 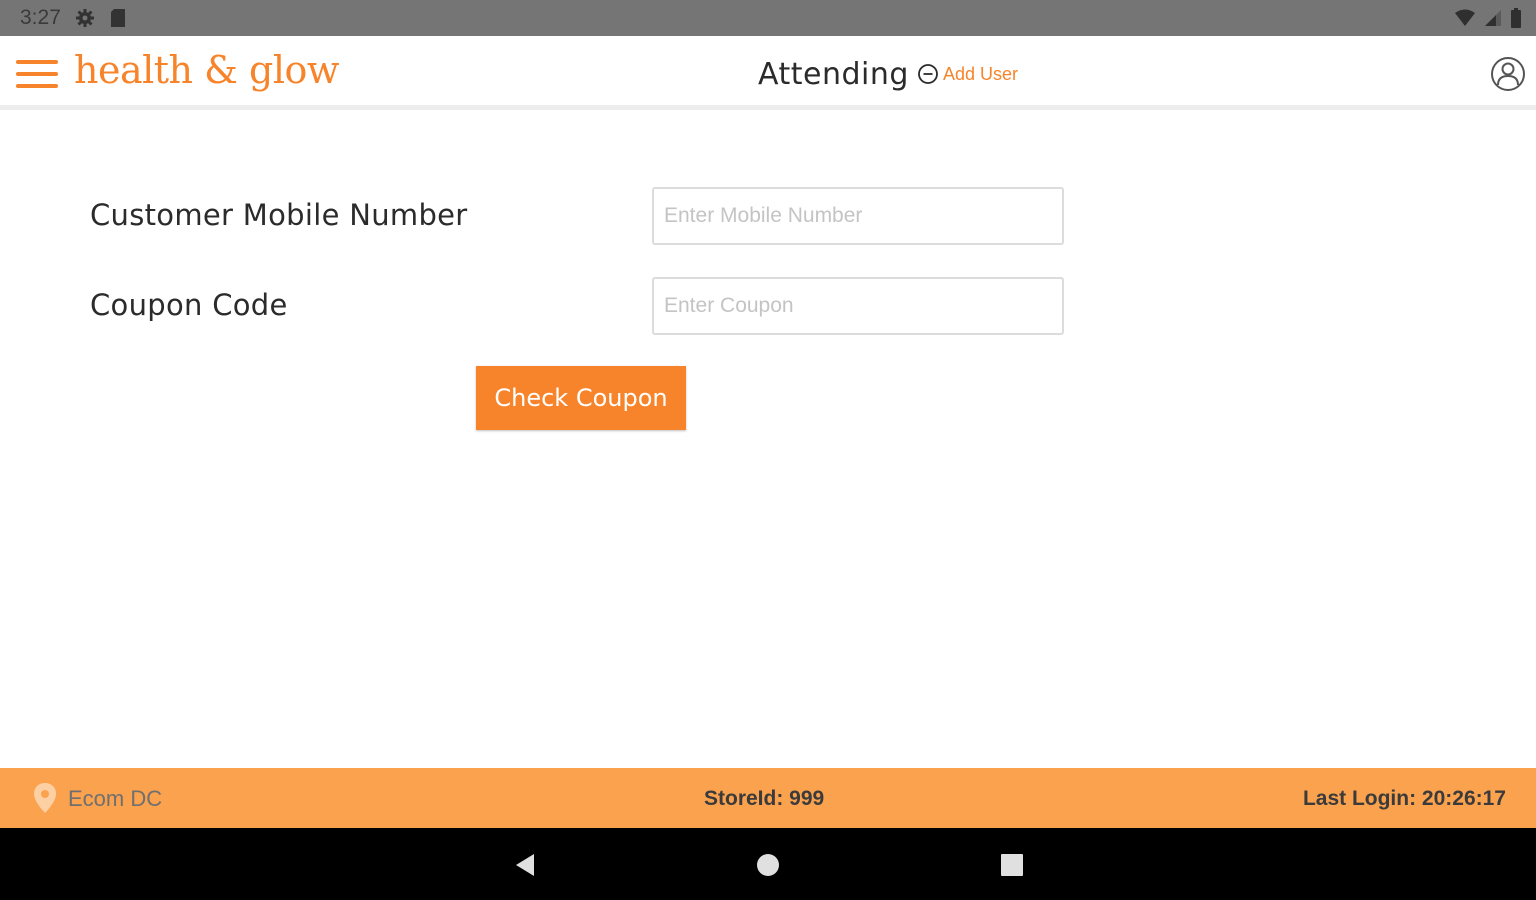 What do you see at coordinates (73, 18) in the screenshot?
I see `status-left: 3:27` at bounding box center [73, 18].